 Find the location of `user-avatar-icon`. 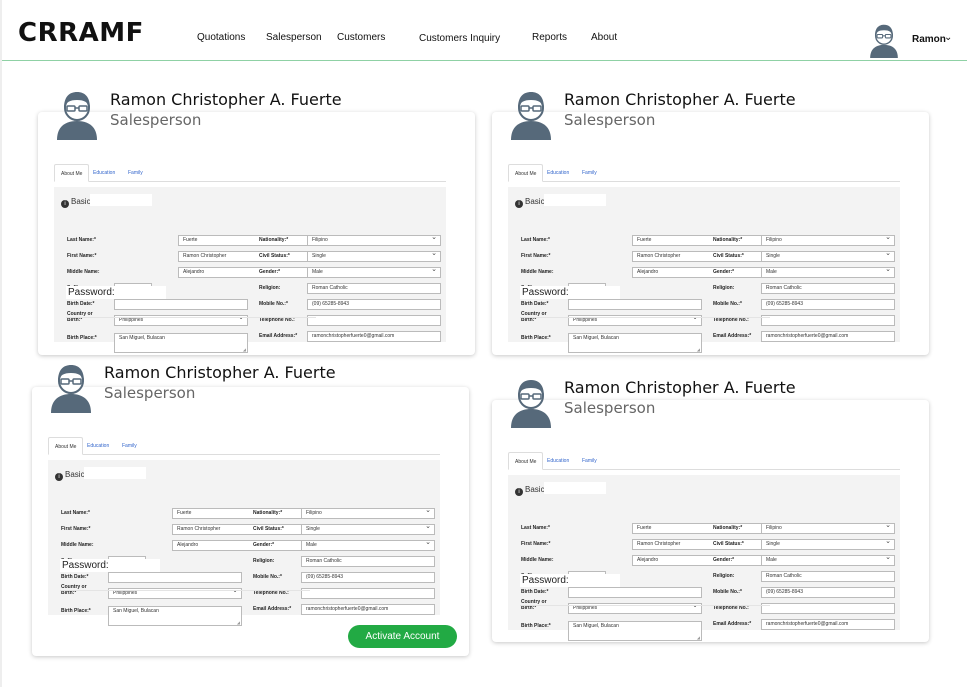

user-avatar-icon is located at coordinates (884, 41).